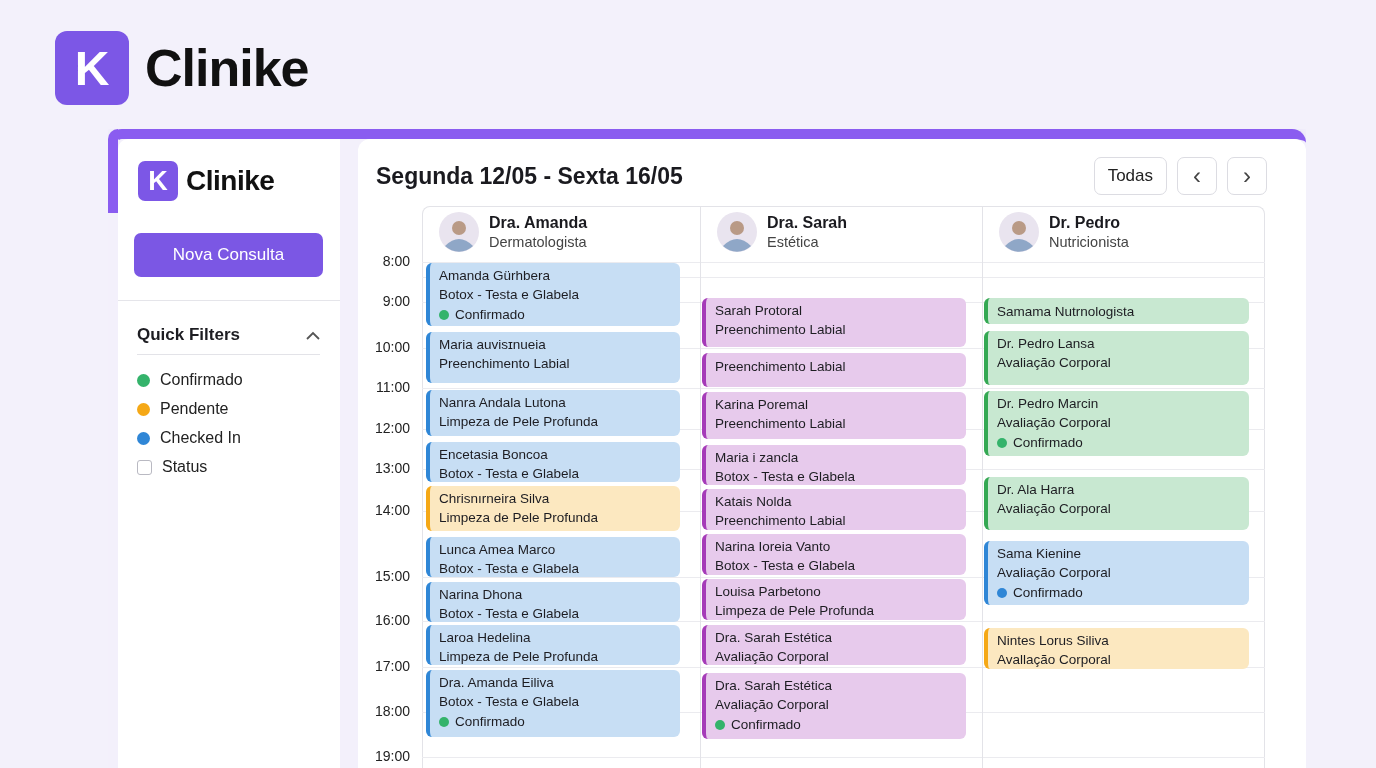 Image resolution: width=1376 pixels, height=768 pixels. What do you see at coordinates (1197, 176) in the screenshot?
I see `previous-button: ‹` at bounding box center [1197, 176].